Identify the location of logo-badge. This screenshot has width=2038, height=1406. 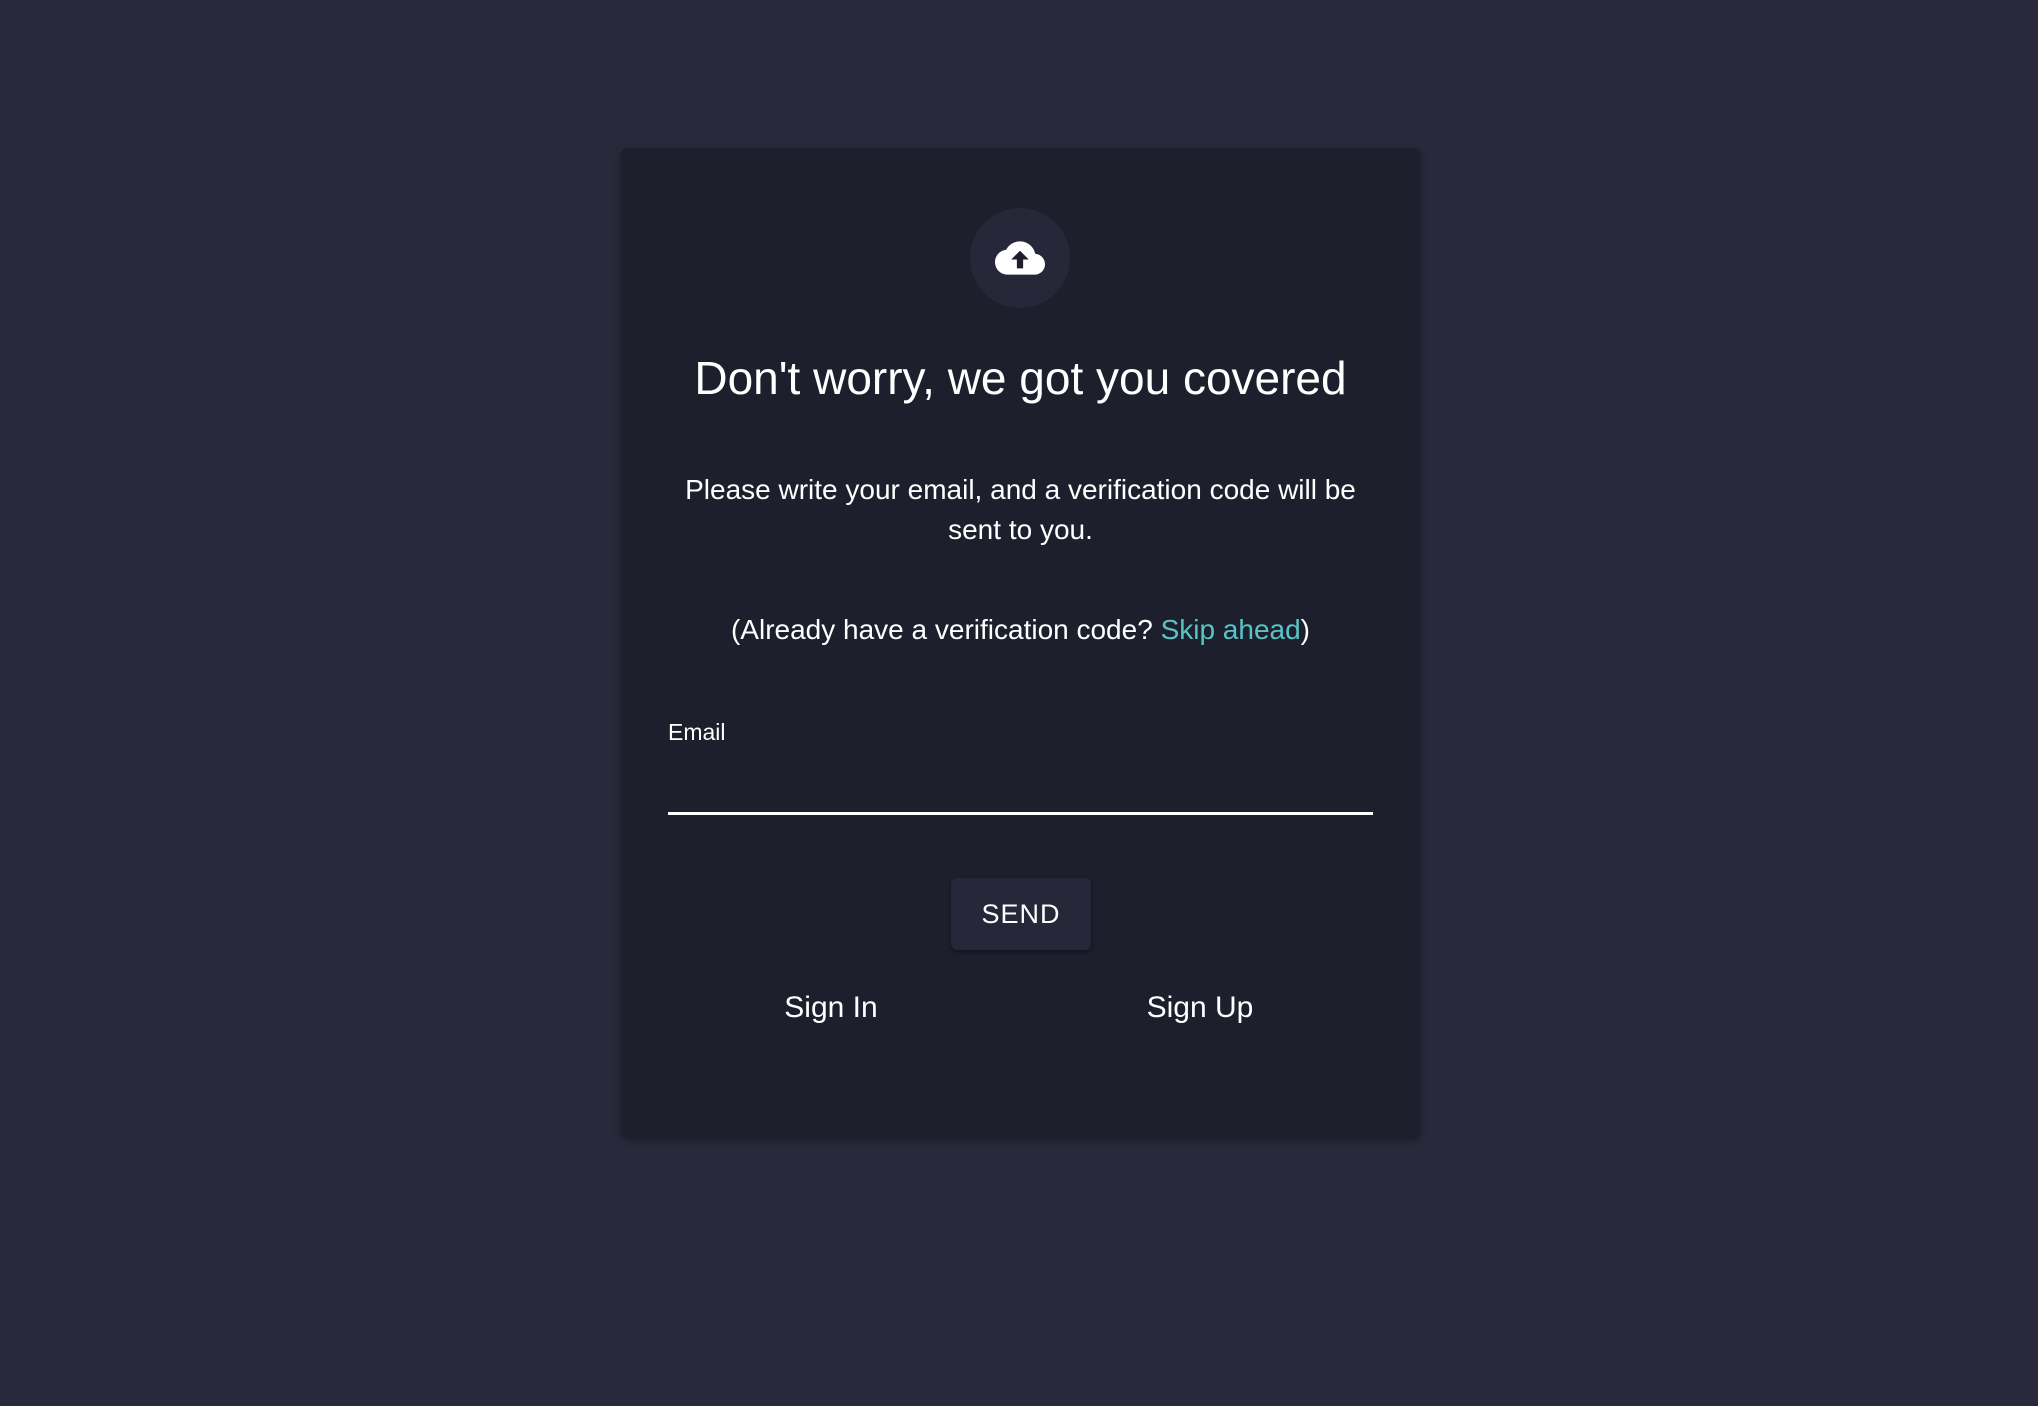
(1020, 258).